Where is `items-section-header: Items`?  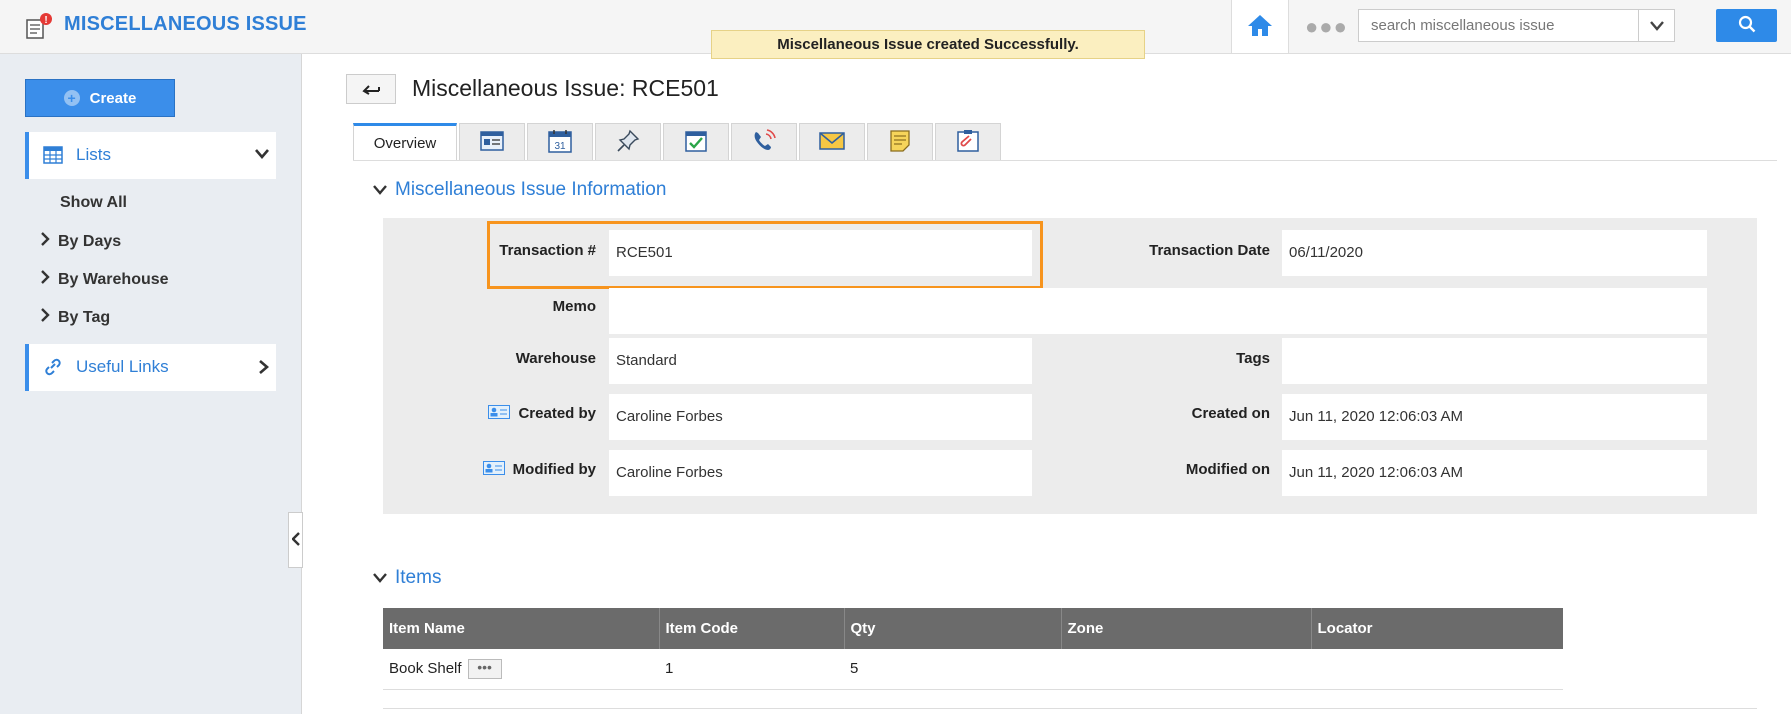 items-section-header: Items is located at coordinates (407, 578).